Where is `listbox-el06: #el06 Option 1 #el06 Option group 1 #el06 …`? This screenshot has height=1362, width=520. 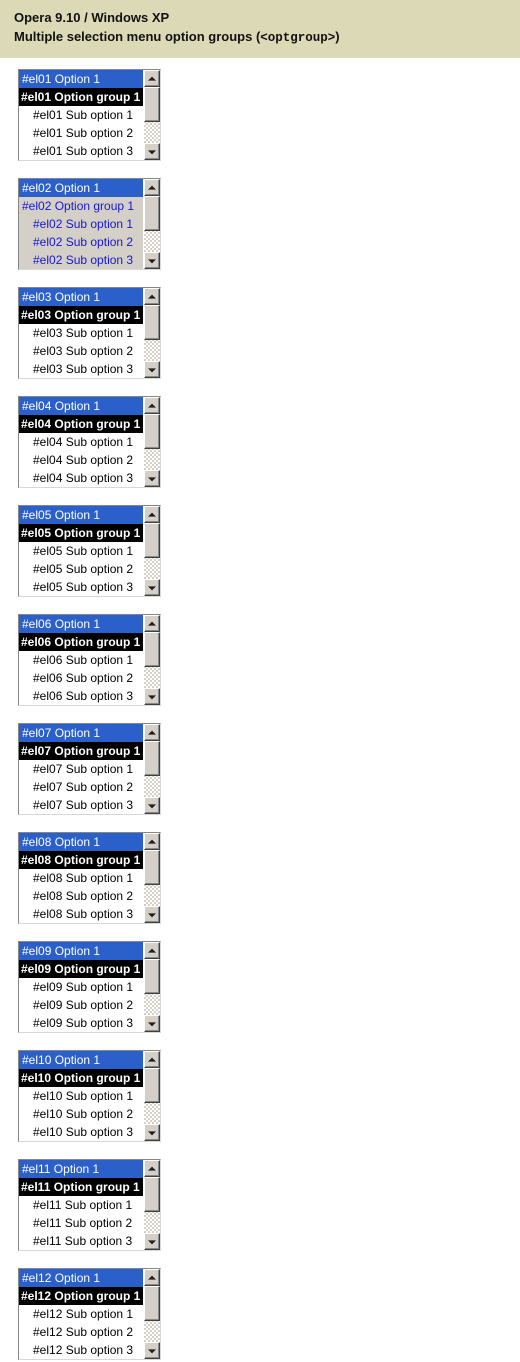
listbox-el06: #el06 Option 1 #el06 Option group 1 #el06 … is located at coordinates (89, 660).